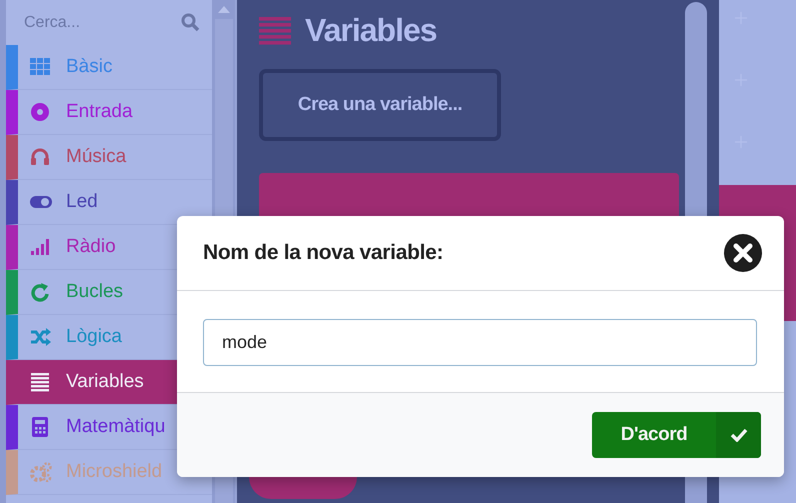 This screenshot has height=503, width=796. I want to click on ok-button: D'acord, so click(676, 435).